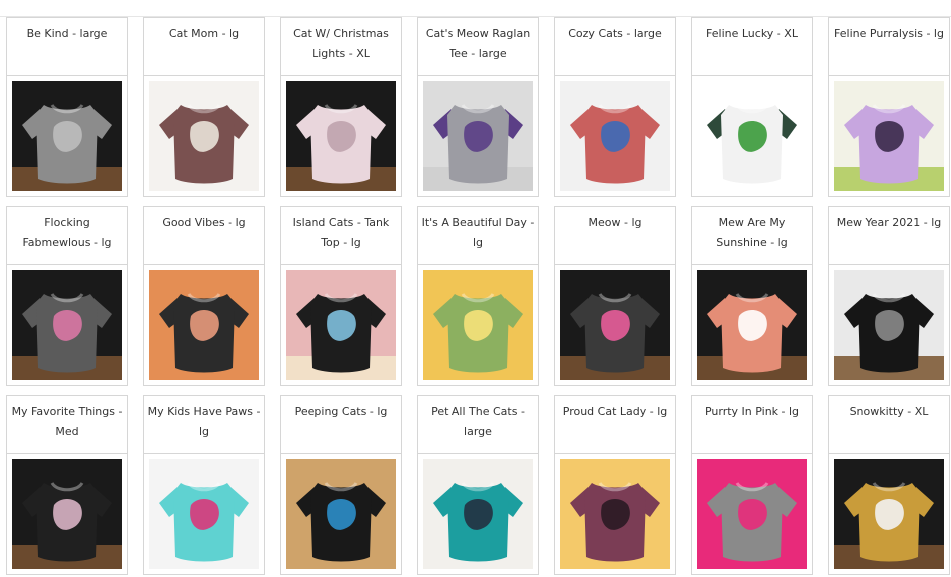  What do you see at coordinates (615, 425) in the screenshot?
I see `product-title: Proud Cat Lady - lg` at bounding box center [615, 425].